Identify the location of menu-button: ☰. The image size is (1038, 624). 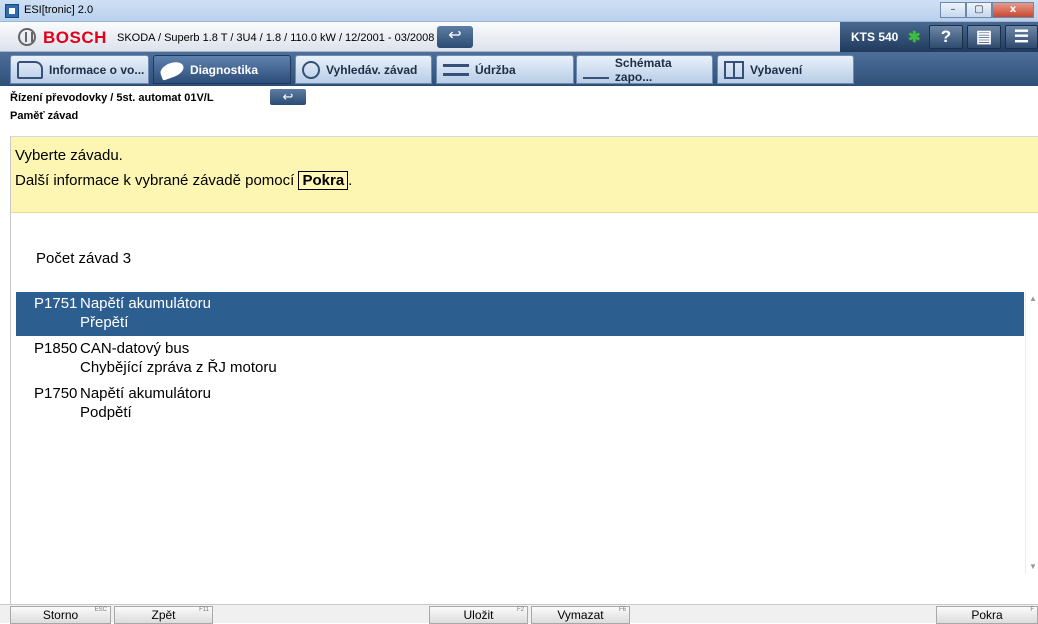
(1021, 37).